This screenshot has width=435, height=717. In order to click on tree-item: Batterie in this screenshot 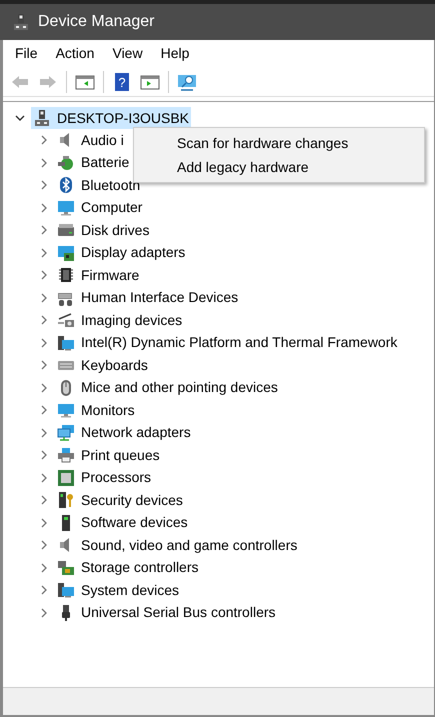, I will do `click(93, 163)`.